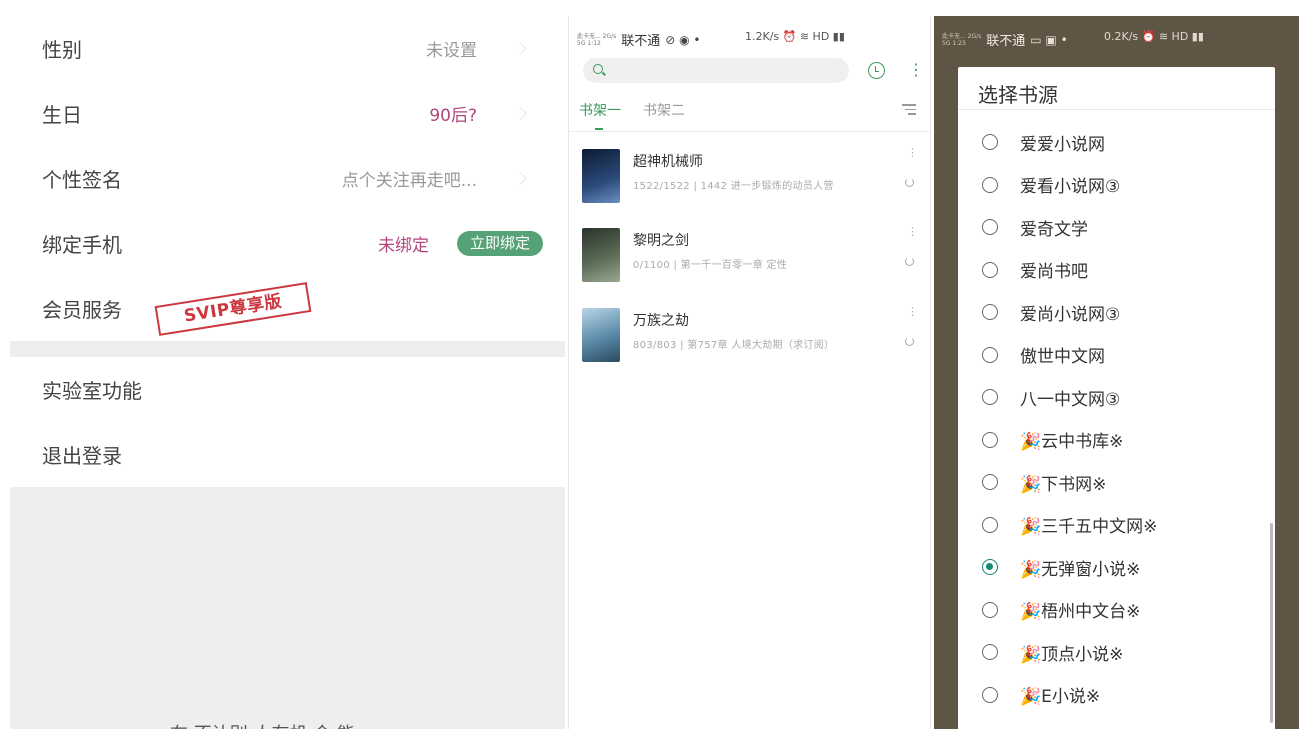  I want to click on dialog-title: 选择书源, so click(1018, 95).